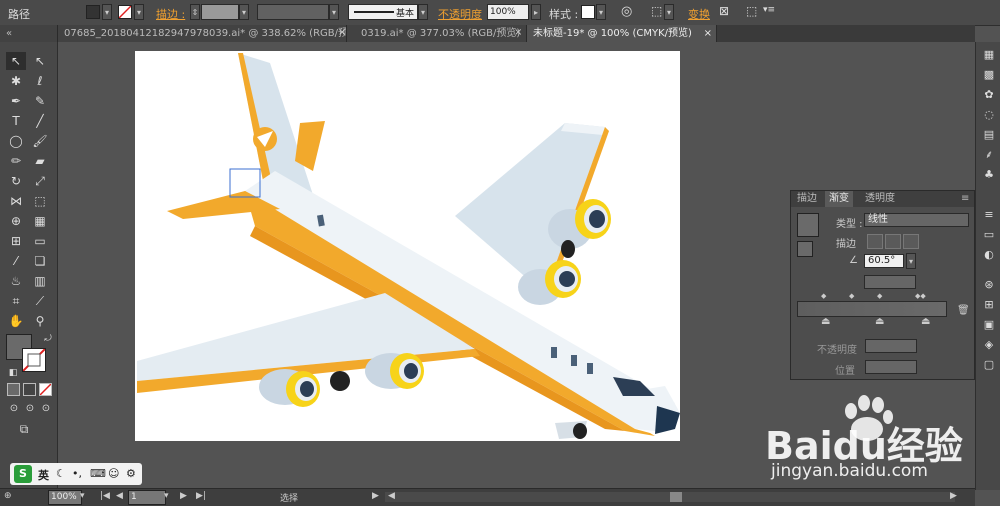 The image size is (1000, 506). Describe the element at coordinates (808, 225) in the screenshot. I see `gradient-preview` at that location.